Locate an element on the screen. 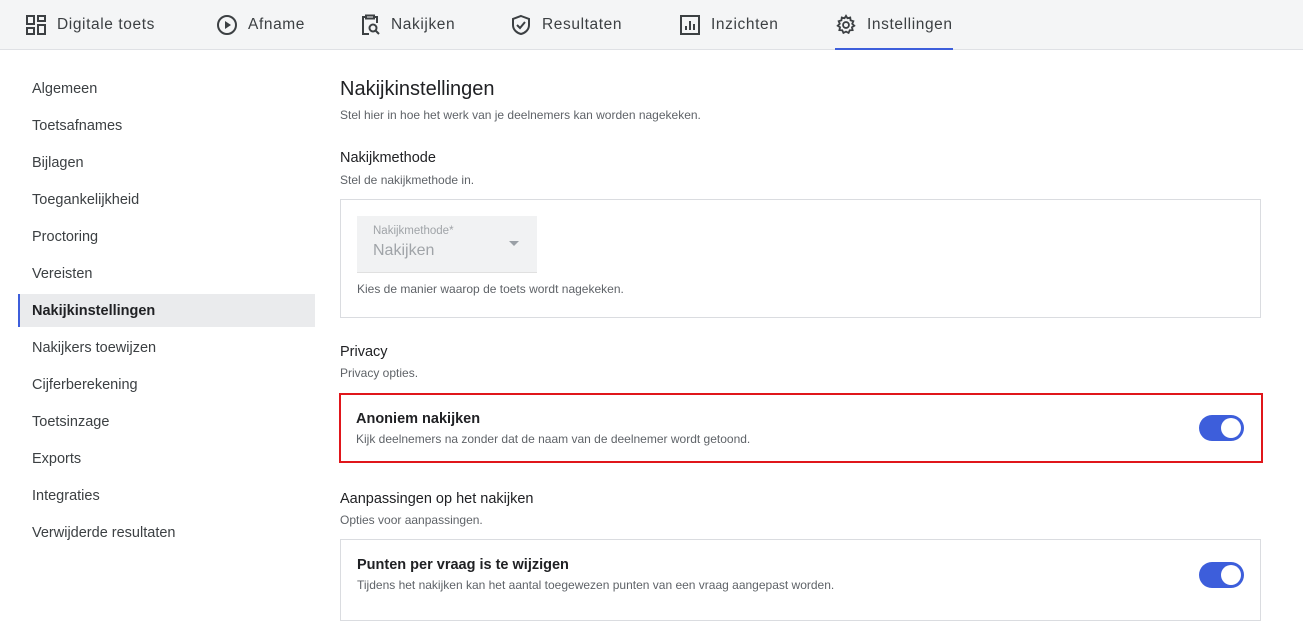 This screenshot has width=1303, height=621. gear-icon is located at coordinates (846, 24).